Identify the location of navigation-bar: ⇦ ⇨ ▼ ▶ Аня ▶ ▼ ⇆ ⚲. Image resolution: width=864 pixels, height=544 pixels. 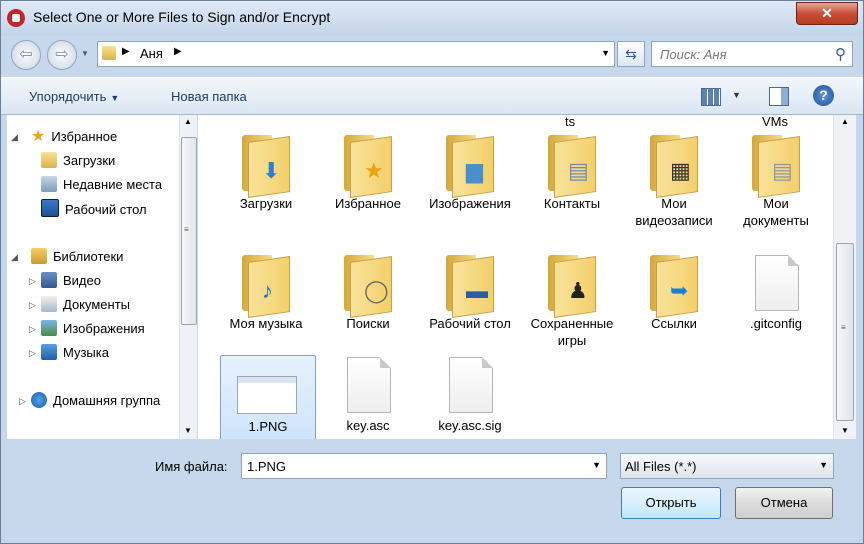
(432, 55).